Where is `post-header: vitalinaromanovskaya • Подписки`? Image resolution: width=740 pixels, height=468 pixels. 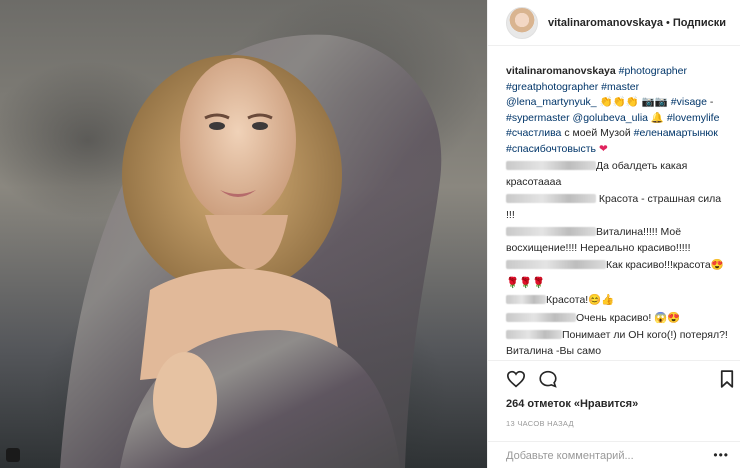
post-header: vitalinaromanovskaya • Подписки is located at coordinates (614, 23).